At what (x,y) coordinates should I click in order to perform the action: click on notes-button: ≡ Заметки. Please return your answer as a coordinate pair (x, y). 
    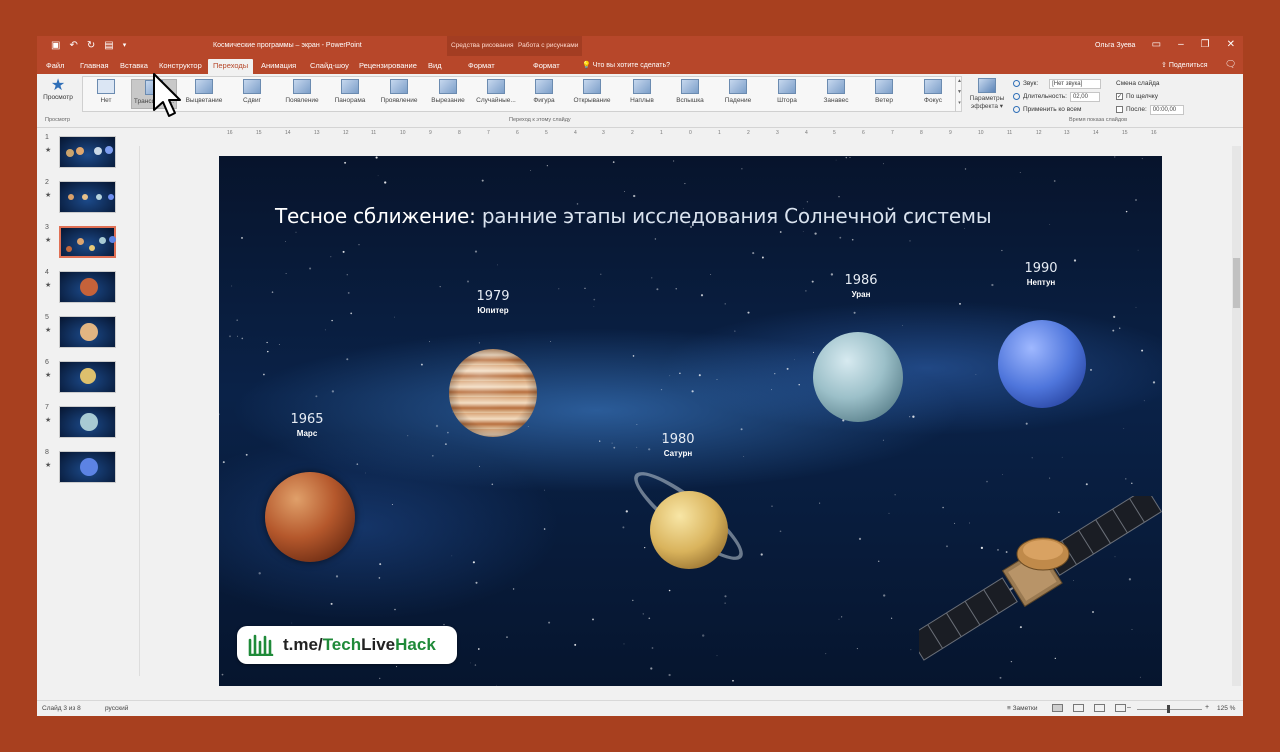
    Looking at the image, I should click on (1022, 708).